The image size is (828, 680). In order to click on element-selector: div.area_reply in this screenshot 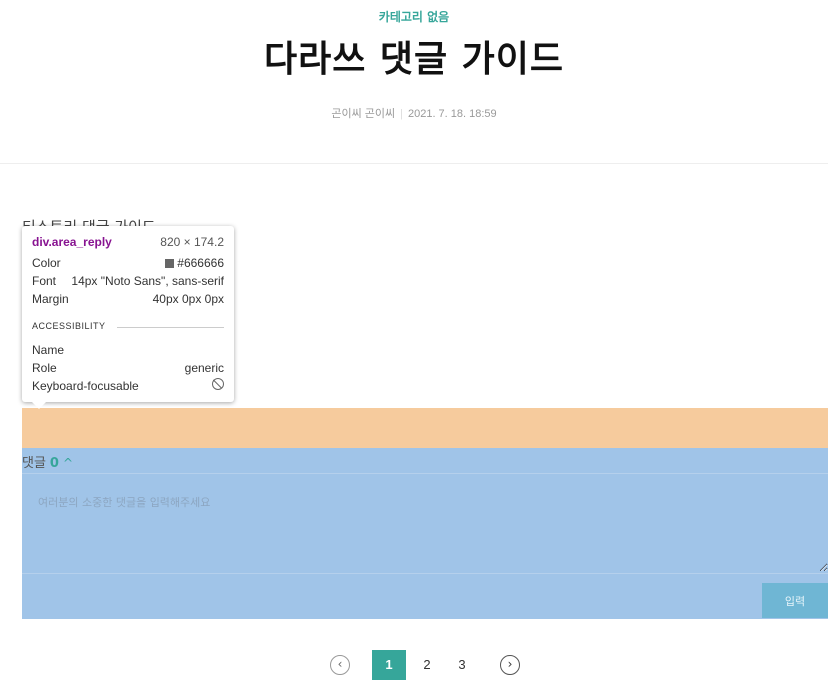, I will do `click(72, 242)`.